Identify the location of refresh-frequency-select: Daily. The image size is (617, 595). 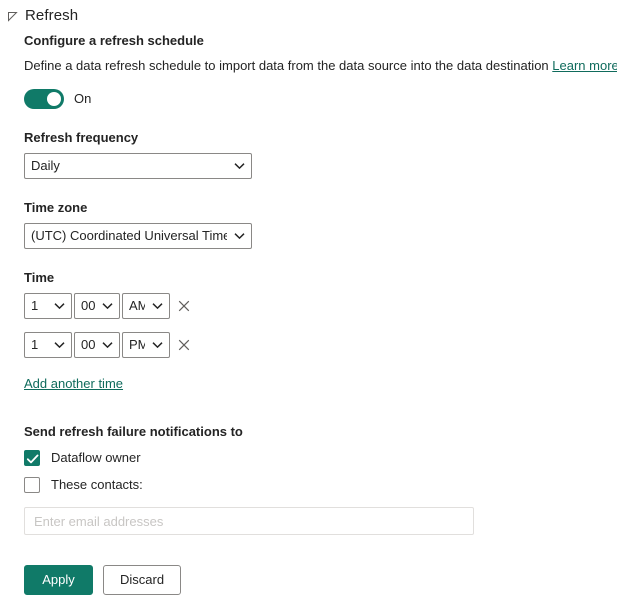
(138, 166).